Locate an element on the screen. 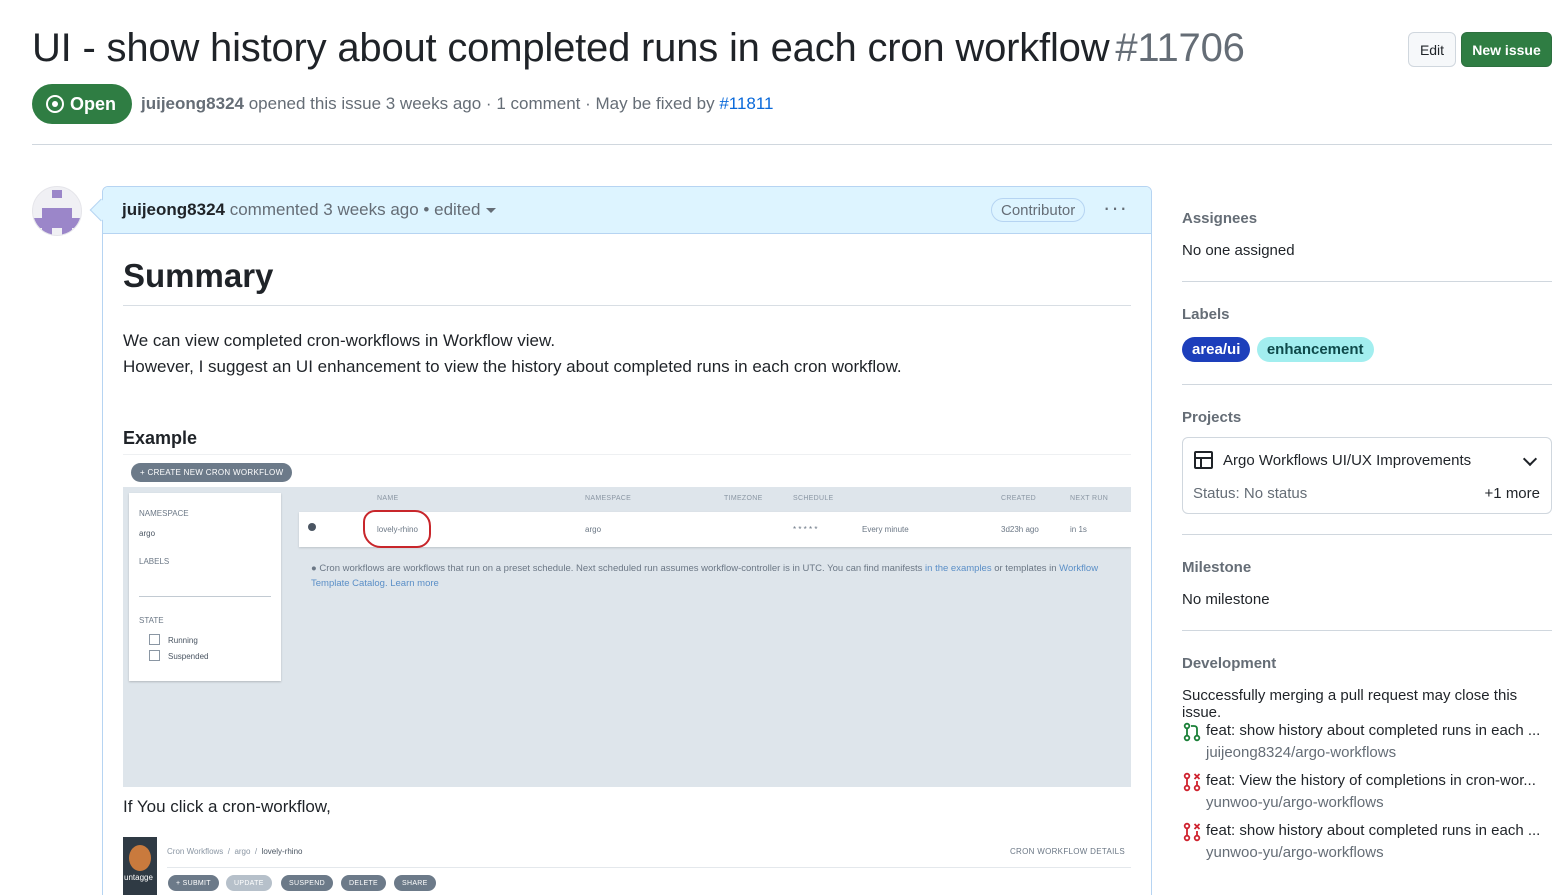  new-issue-button: New issue is located at coordinates (1506, 49).